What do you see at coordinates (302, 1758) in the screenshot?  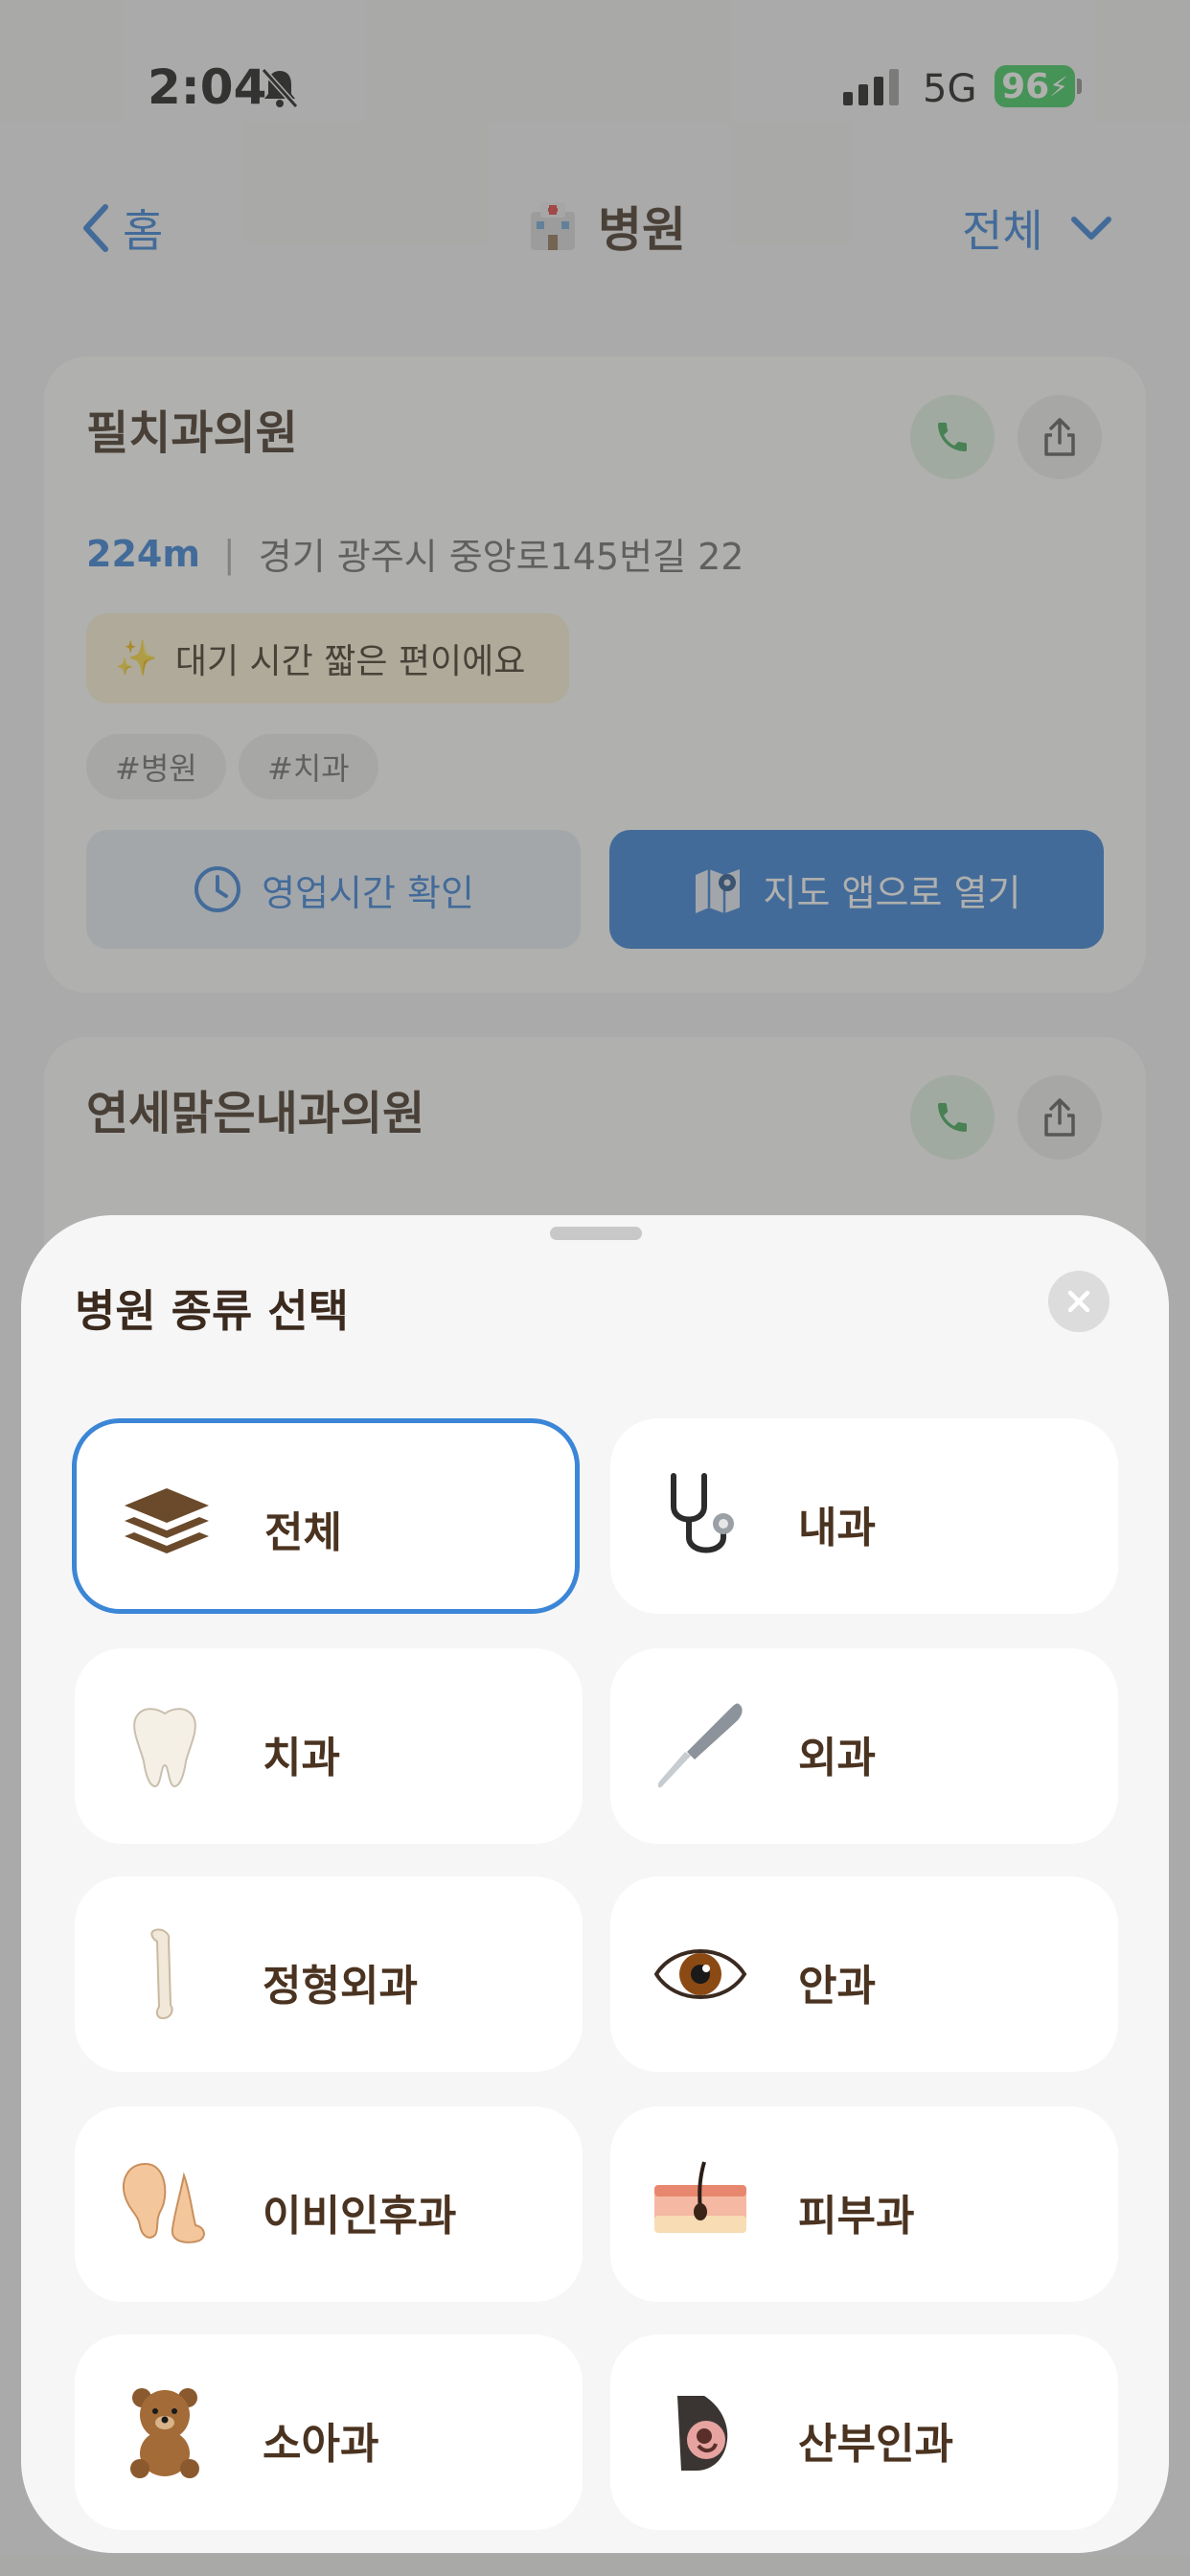 I see `category-label: 치과` at bounding box center [302, 1758].